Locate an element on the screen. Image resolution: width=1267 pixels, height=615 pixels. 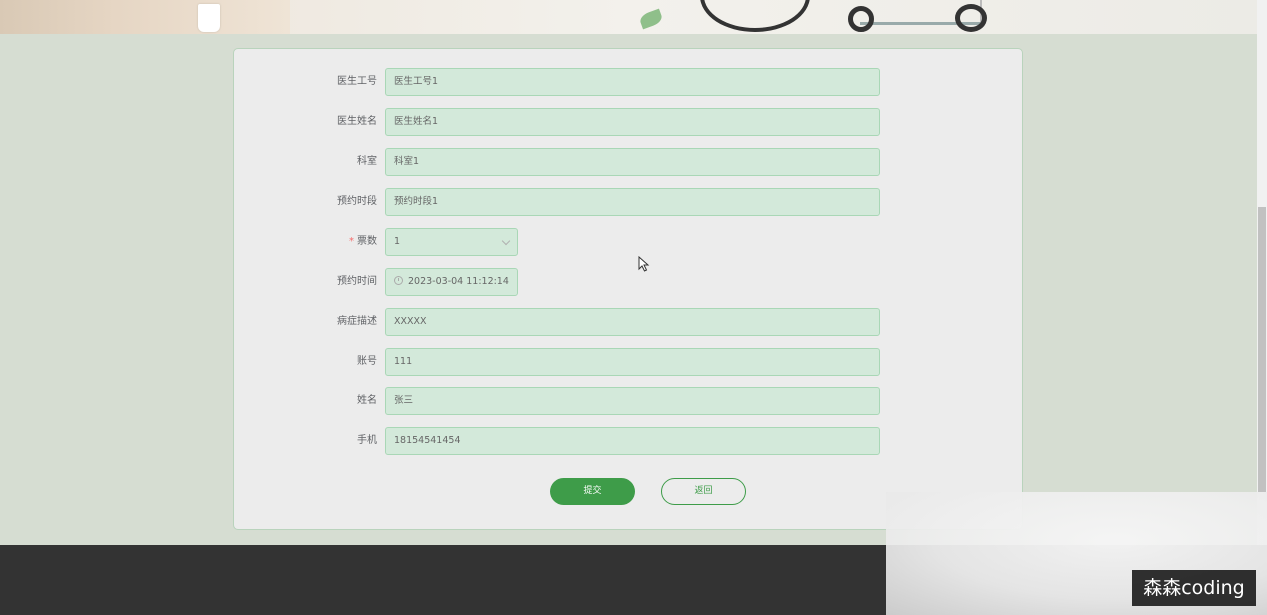
field-label: 病症描述 is located at coordinates (357, 321).